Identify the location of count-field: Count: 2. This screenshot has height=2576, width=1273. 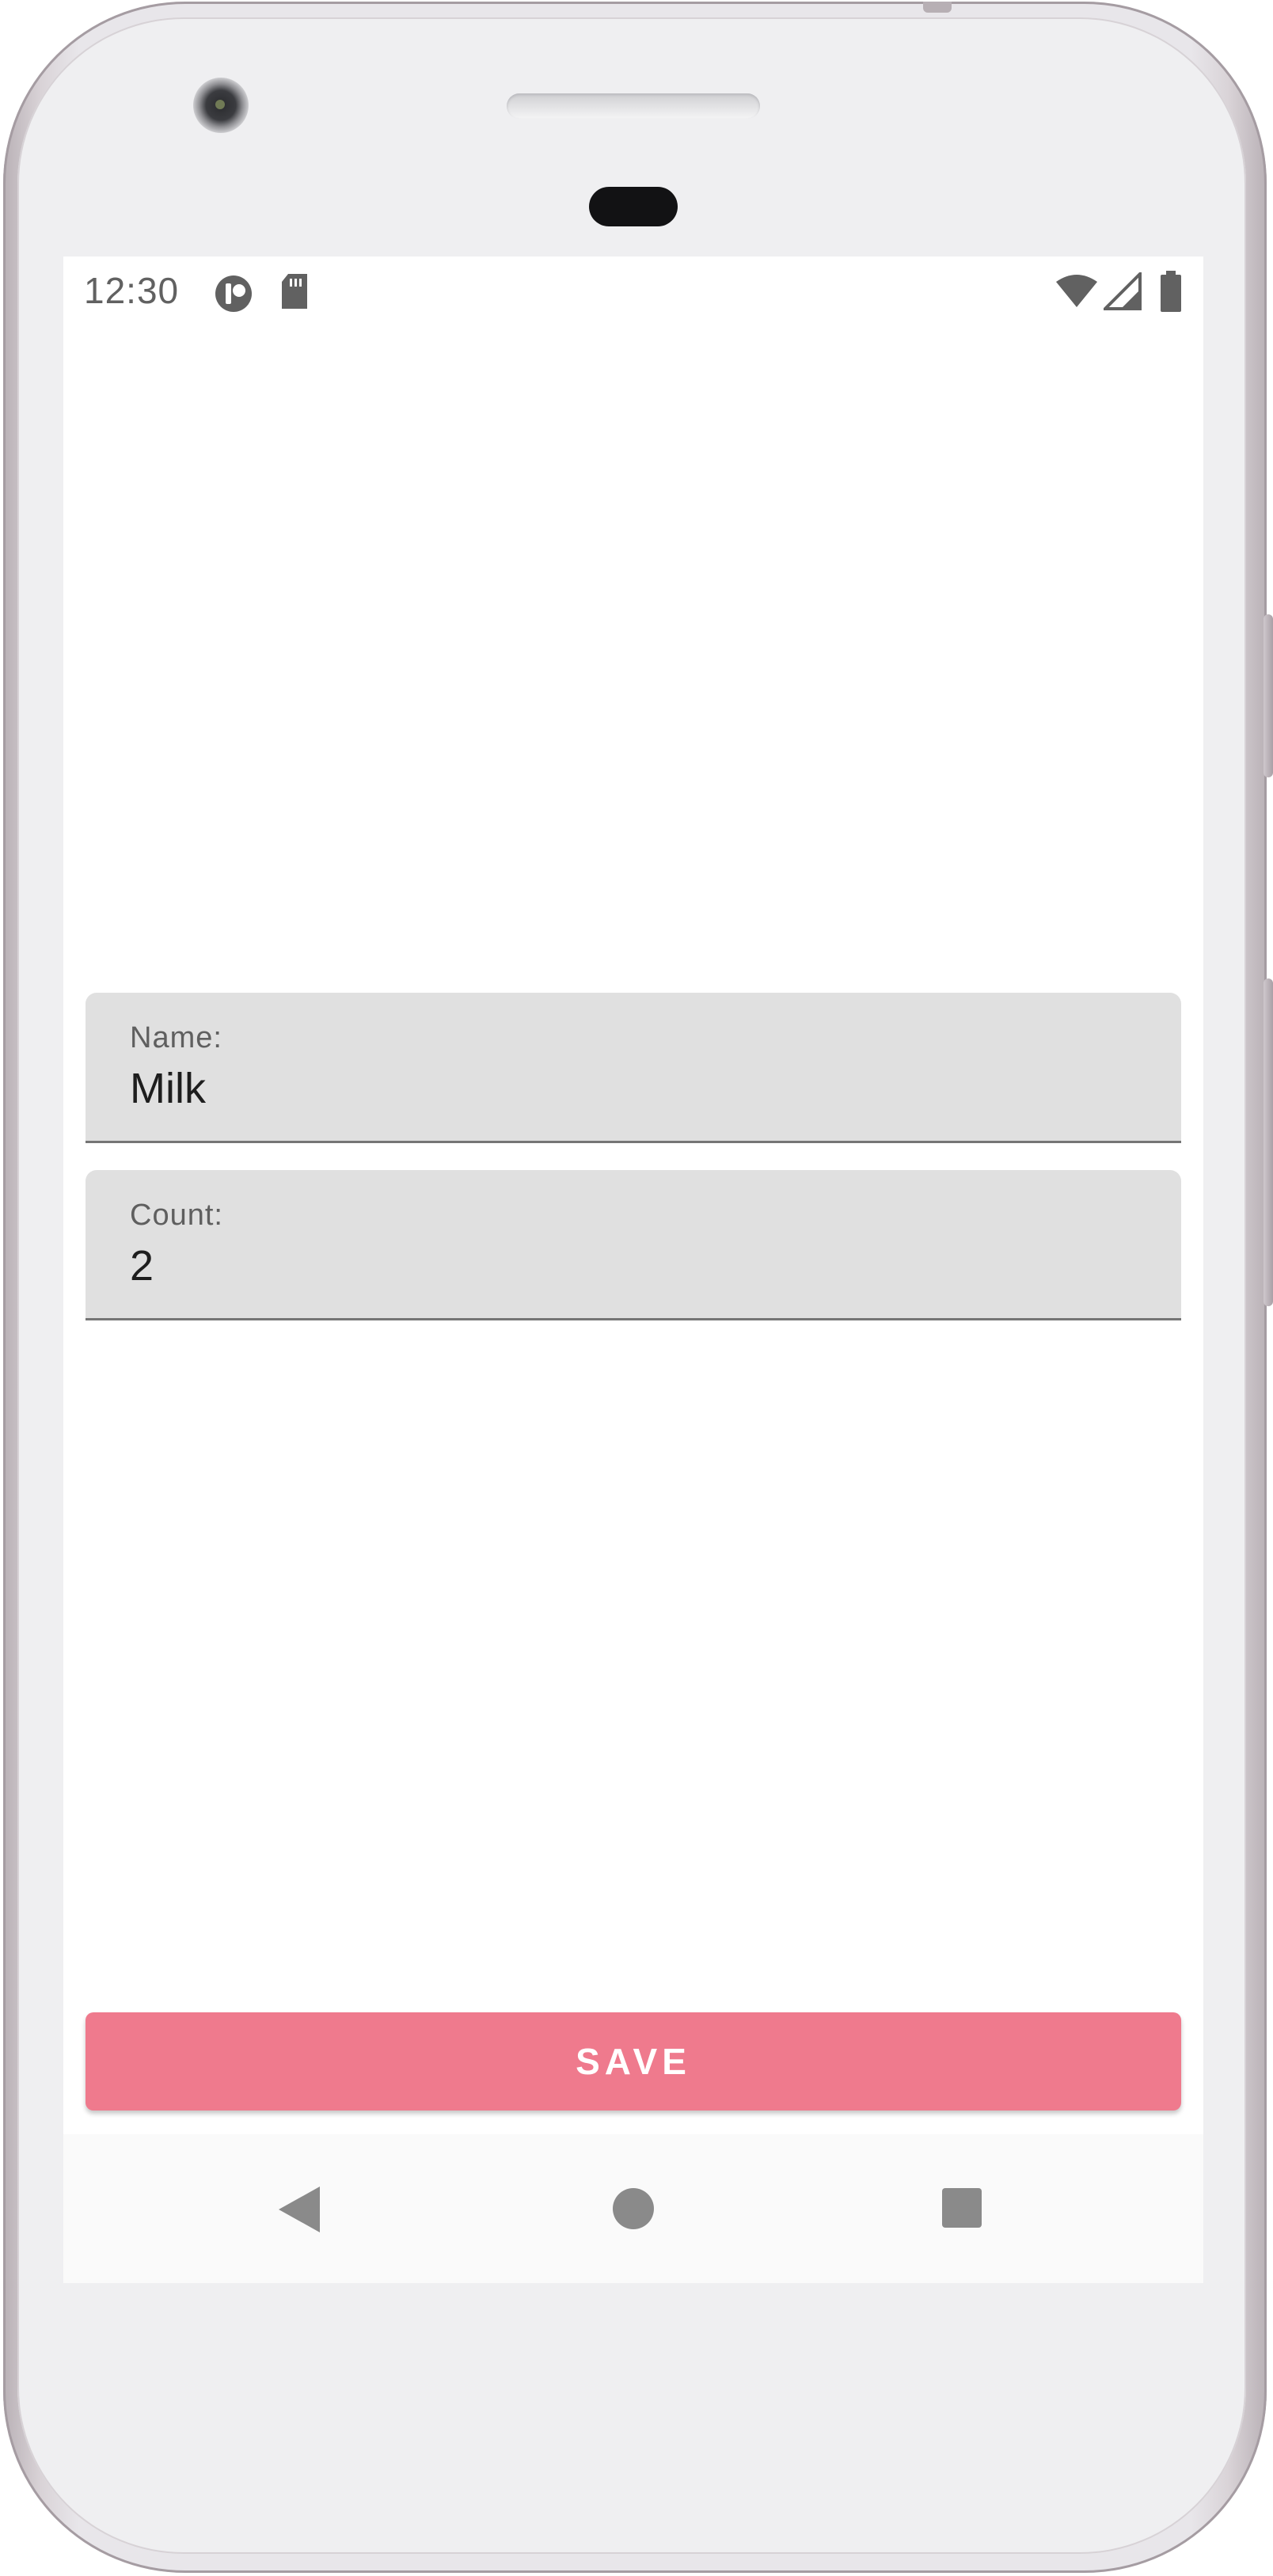
(633, 1245).